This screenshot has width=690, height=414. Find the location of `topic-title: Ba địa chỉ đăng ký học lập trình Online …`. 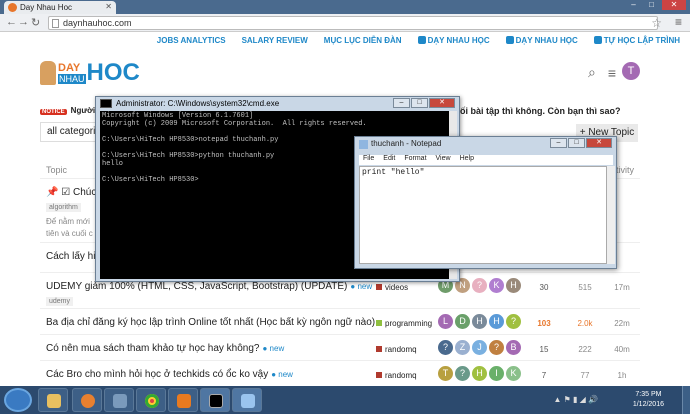

topic-title: Ba địa chỉ đăng ký học lập trình Online … is located at coordinates (210, 322).